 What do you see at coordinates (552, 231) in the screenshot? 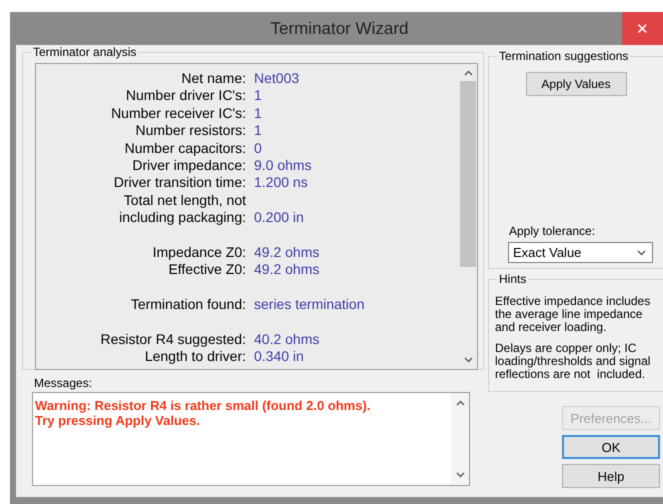
I see `tolerance-label: Apply tolerance:` at bounding box center [552, 231].